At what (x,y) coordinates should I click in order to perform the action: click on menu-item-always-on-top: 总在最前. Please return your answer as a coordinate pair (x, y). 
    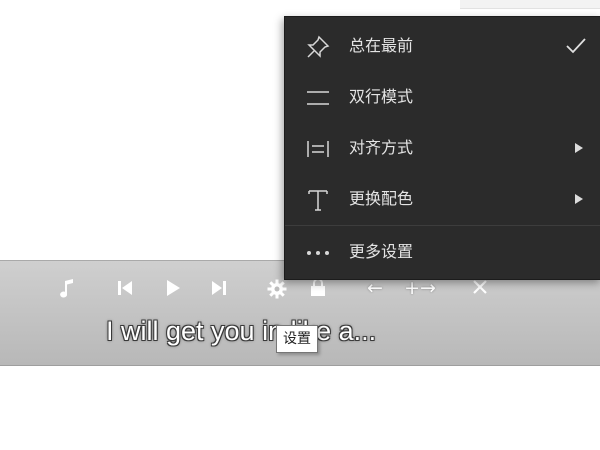
    Looking at the image, I should click on (442, 46).